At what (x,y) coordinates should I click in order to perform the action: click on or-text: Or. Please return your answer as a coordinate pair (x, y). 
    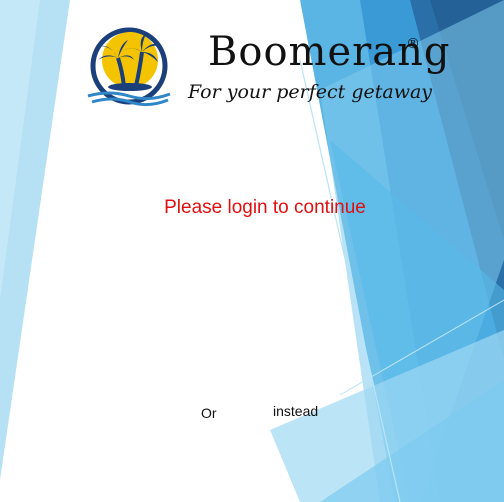
    Looking at the image, I should click on (209, 413).